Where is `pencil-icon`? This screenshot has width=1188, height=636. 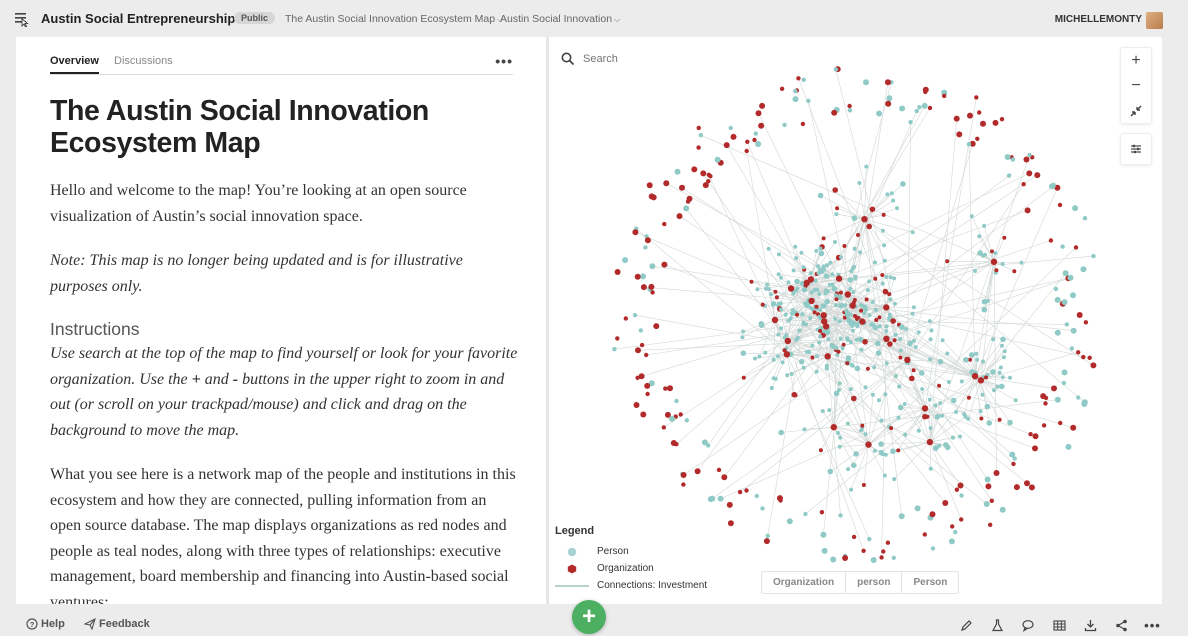
pencil-icon is located at coordinates (966, 625).